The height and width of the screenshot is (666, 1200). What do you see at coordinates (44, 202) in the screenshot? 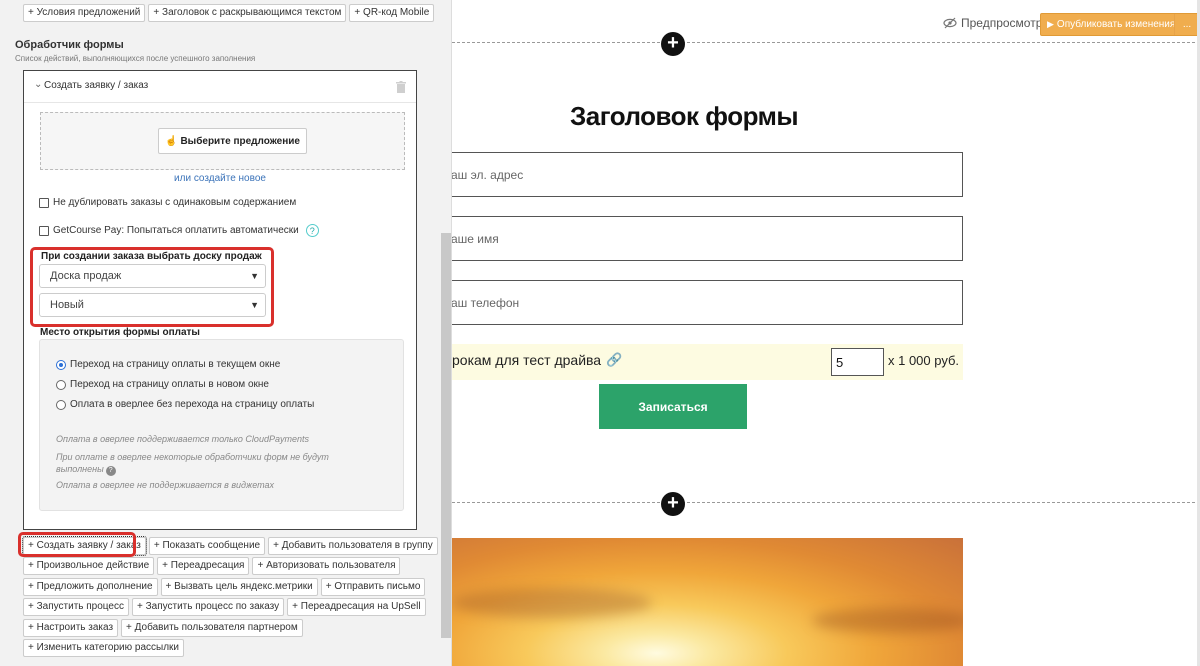
I see `no-duplicate-orders-checkbox` at bounding box center [44, 202].